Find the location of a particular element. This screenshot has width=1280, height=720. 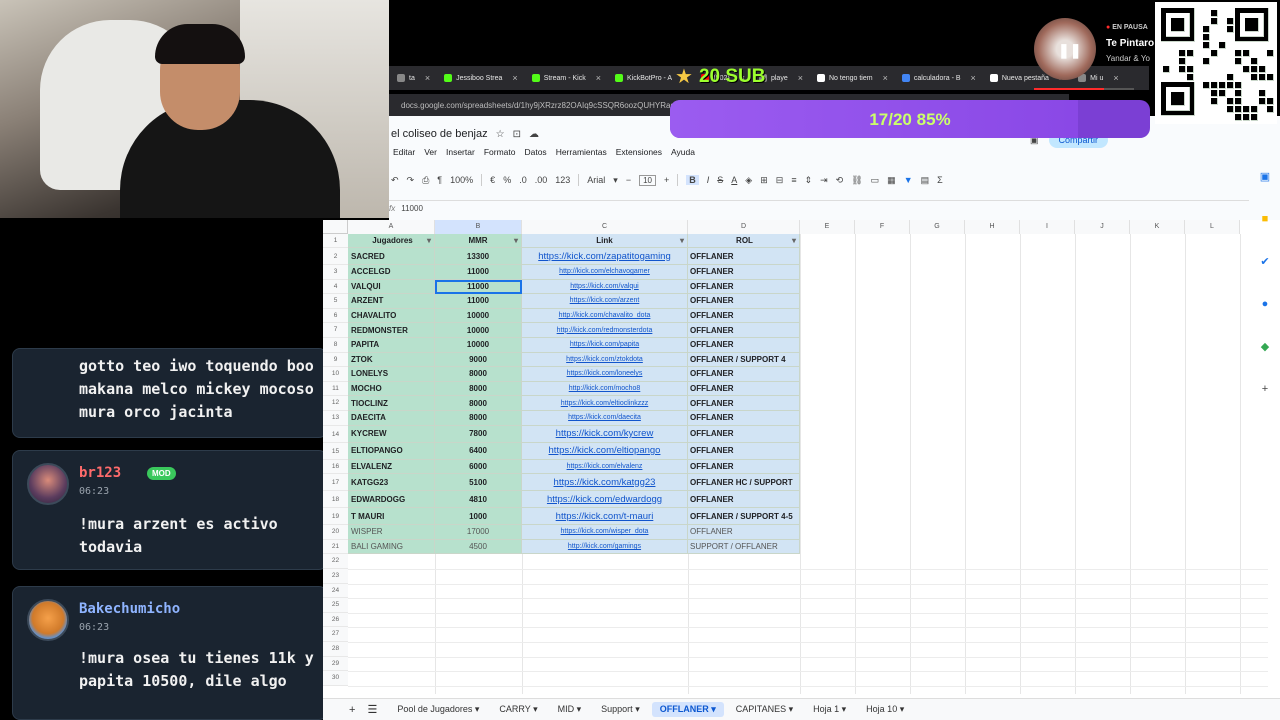

link-cell: https://kick.com/ztokdota is located at coordinates (605, 360).